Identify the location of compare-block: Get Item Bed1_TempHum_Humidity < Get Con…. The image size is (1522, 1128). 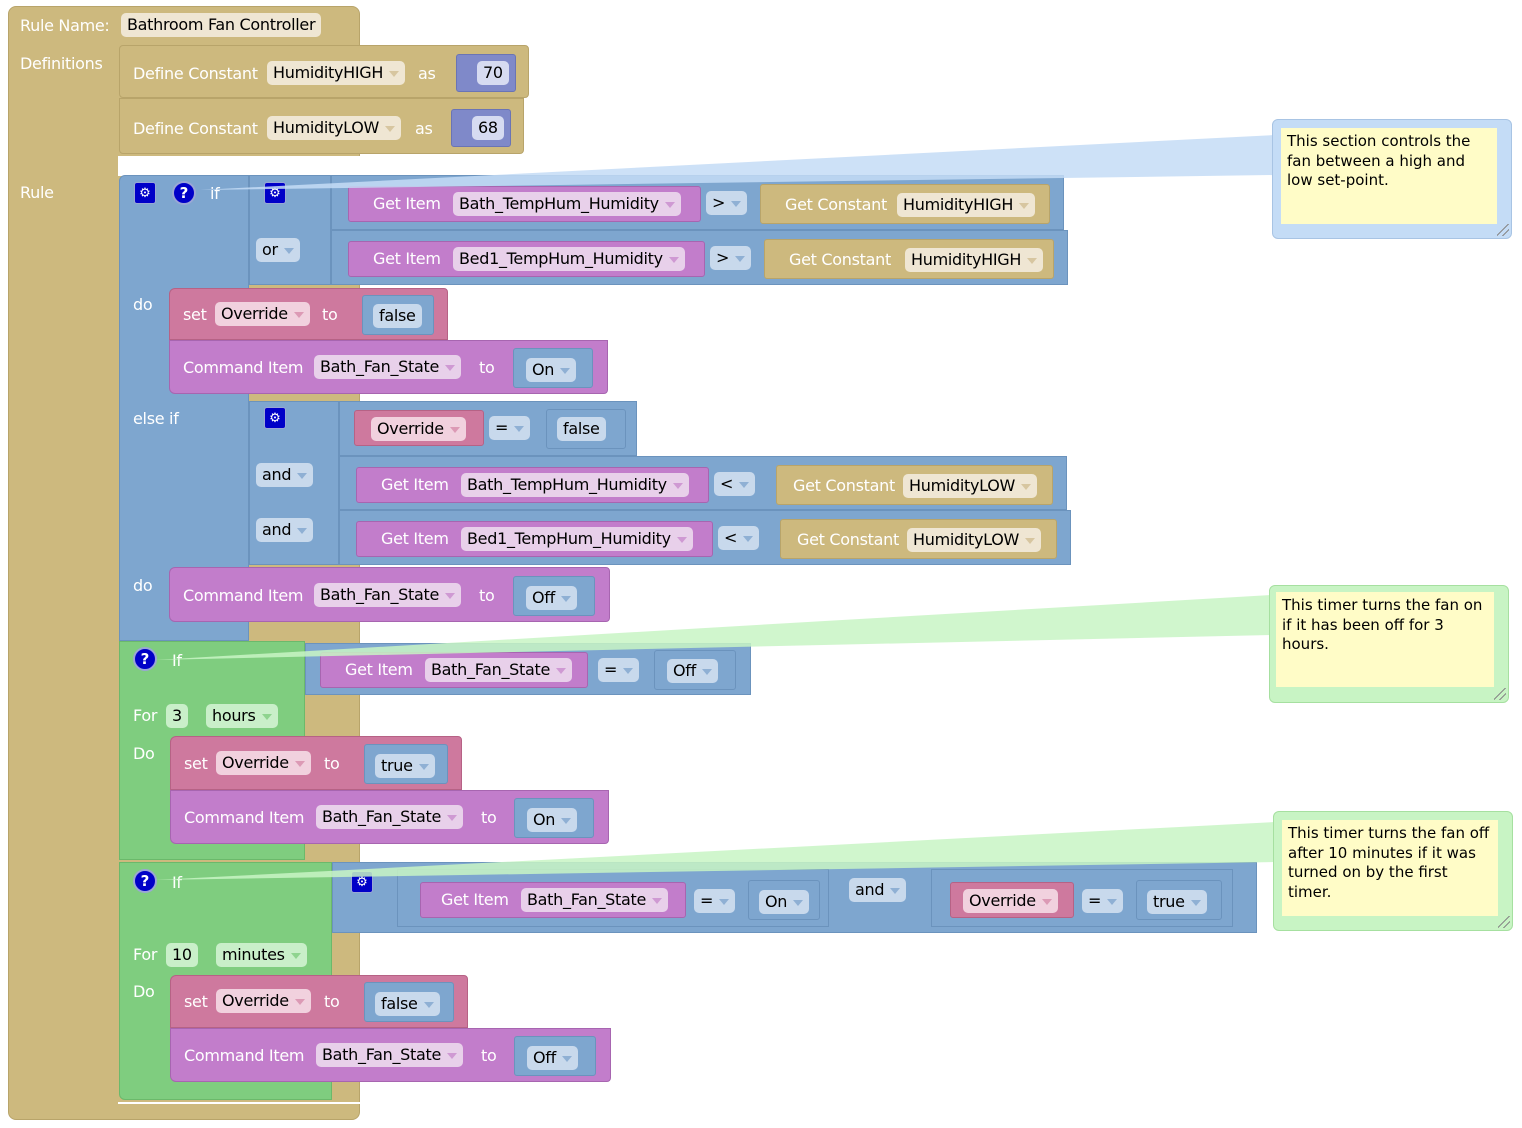
(705, 537).